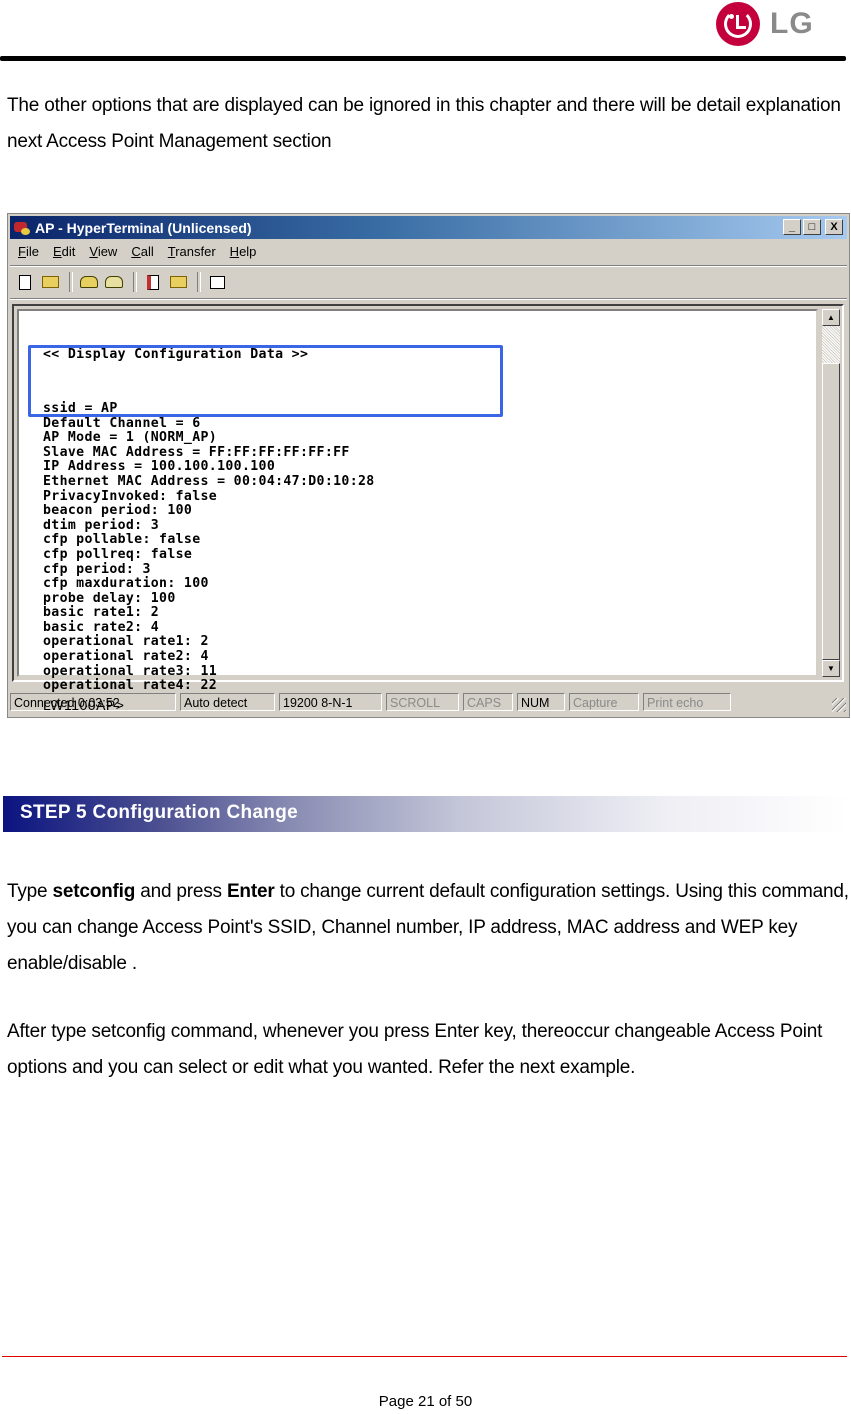 This screenshot has height=1414, width=851. Describe the element at coordinates (424, 1356) in the screenshot. I see `footer-rule` at that location.